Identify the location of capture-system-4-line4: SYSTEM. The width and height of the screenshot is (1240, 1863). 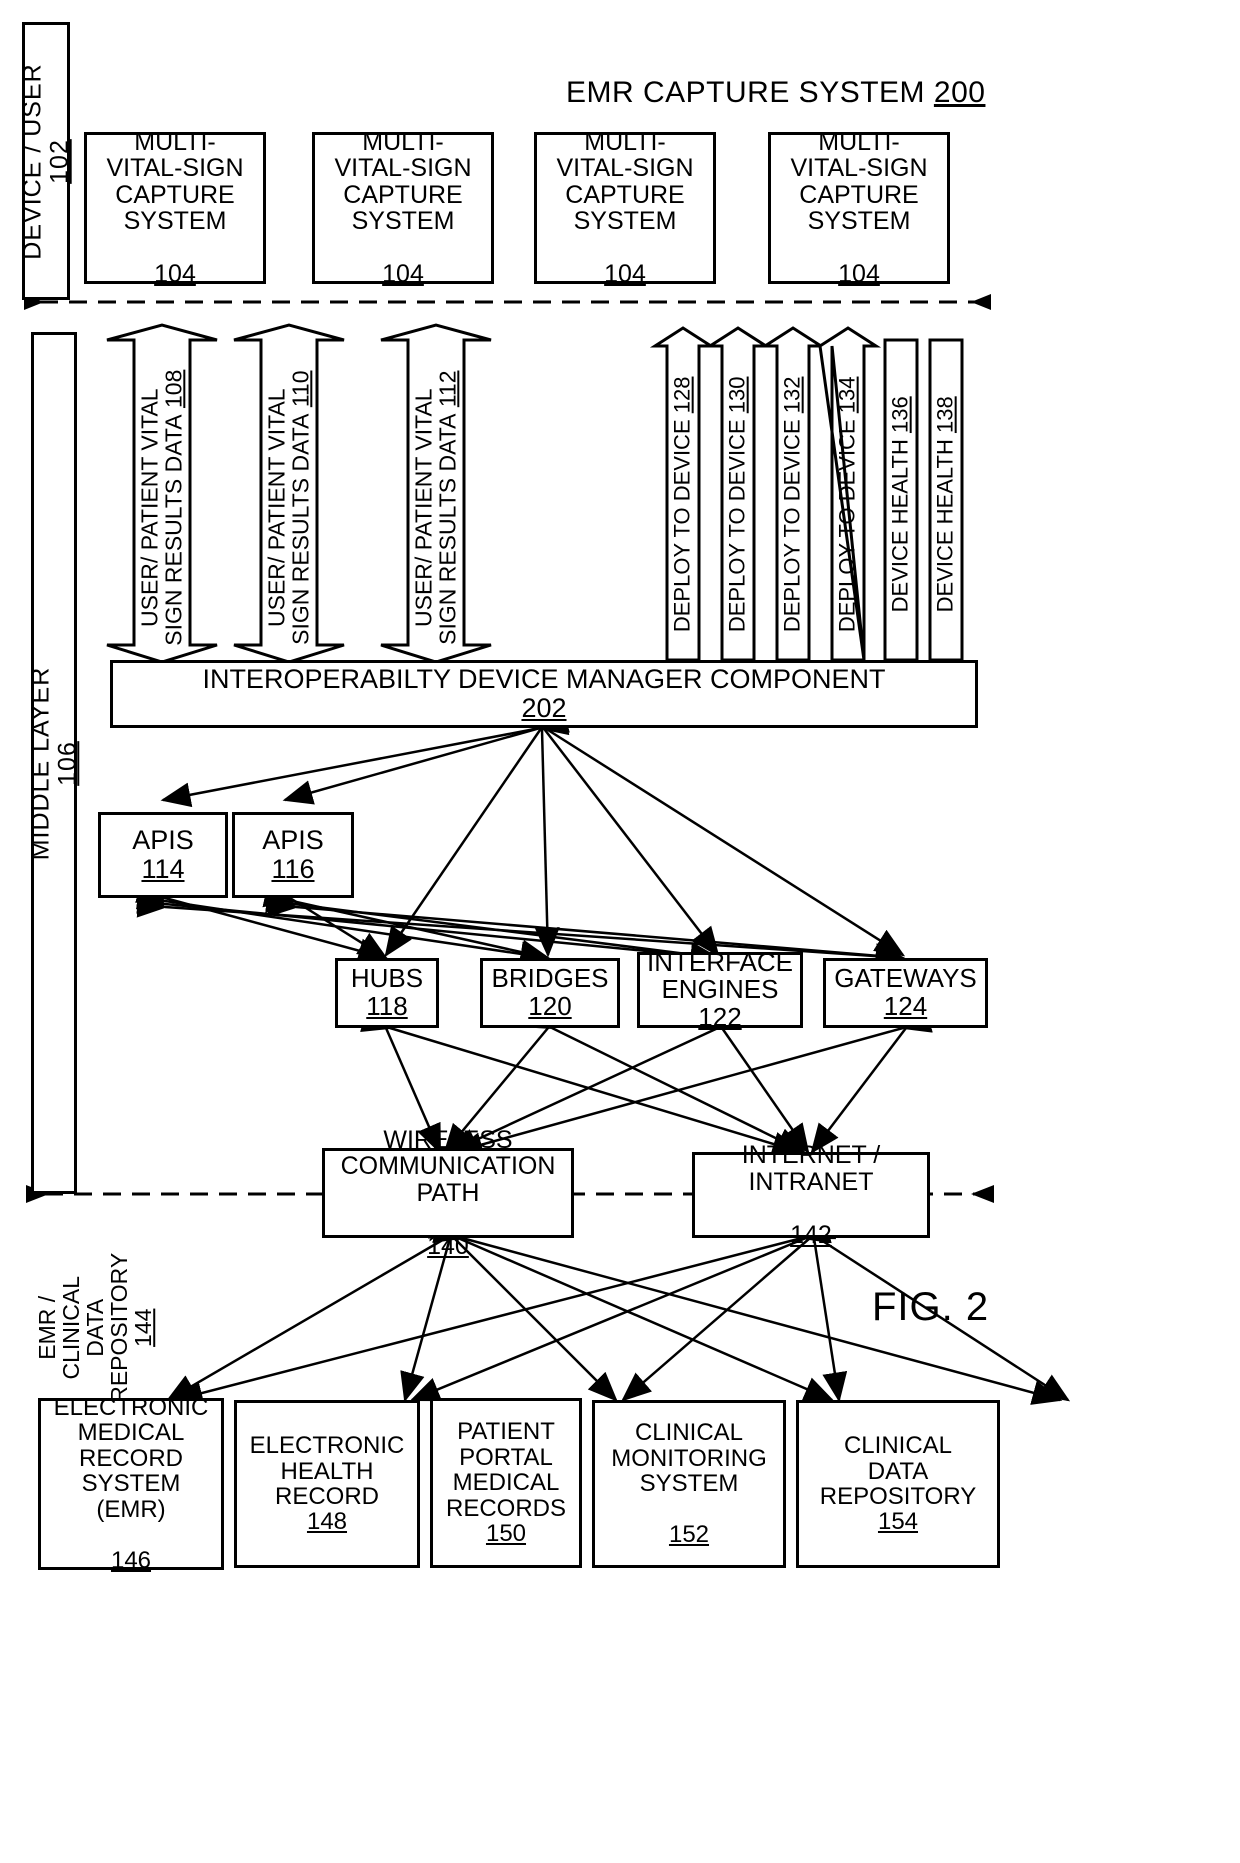
(859, 221).